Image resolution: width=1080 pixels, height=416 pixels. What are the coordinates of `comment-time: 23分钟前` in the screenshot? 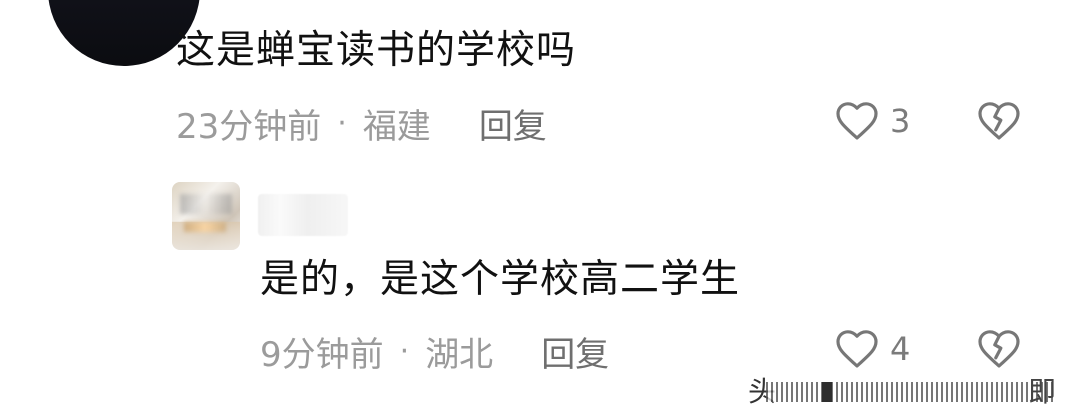 It's located at (249, 126).